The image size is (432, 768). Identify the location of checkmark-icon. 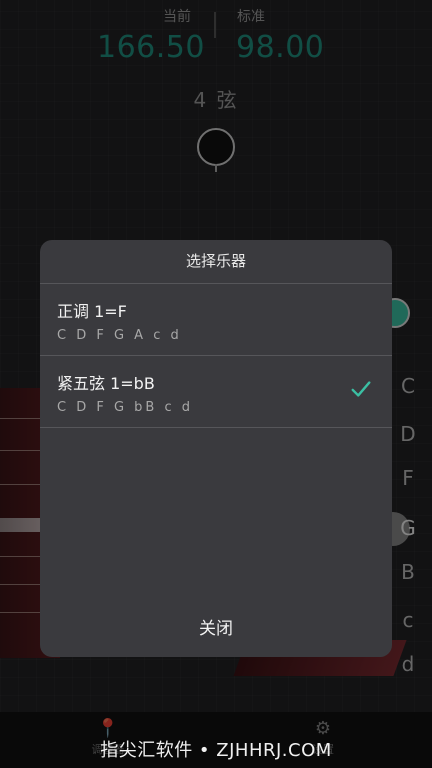
(361, 389).